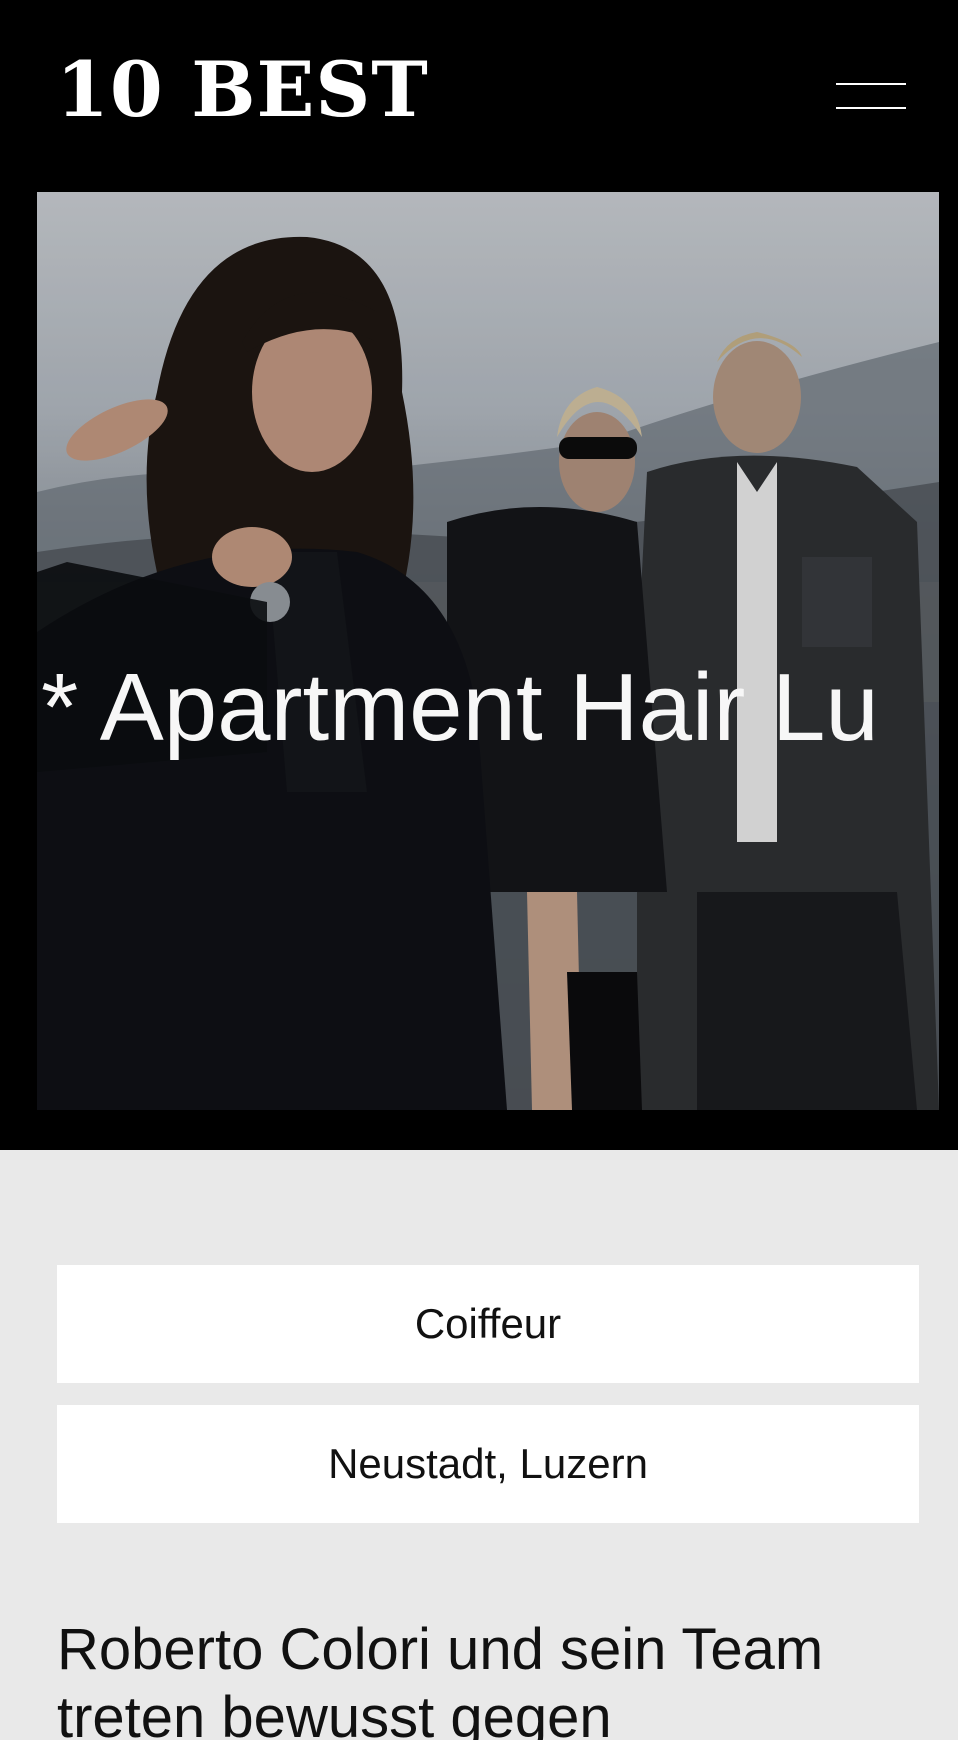  I want to click on location-tag: Neustadt, Luzern, so click(488, 1464).